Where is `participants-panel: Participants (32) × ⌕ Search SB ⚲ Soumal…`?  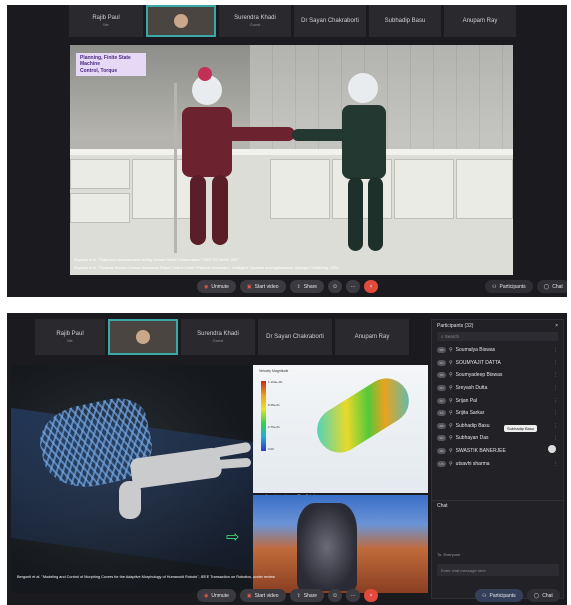
participants-panel: Participants (32) × ⌕ Search SB ⚲ Soumal… is located at coordinates (497, 459).